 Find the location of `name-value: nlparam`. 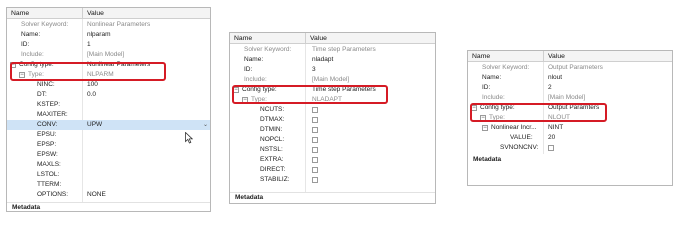

name-value: nlparam is located at coordinates (98, 35).